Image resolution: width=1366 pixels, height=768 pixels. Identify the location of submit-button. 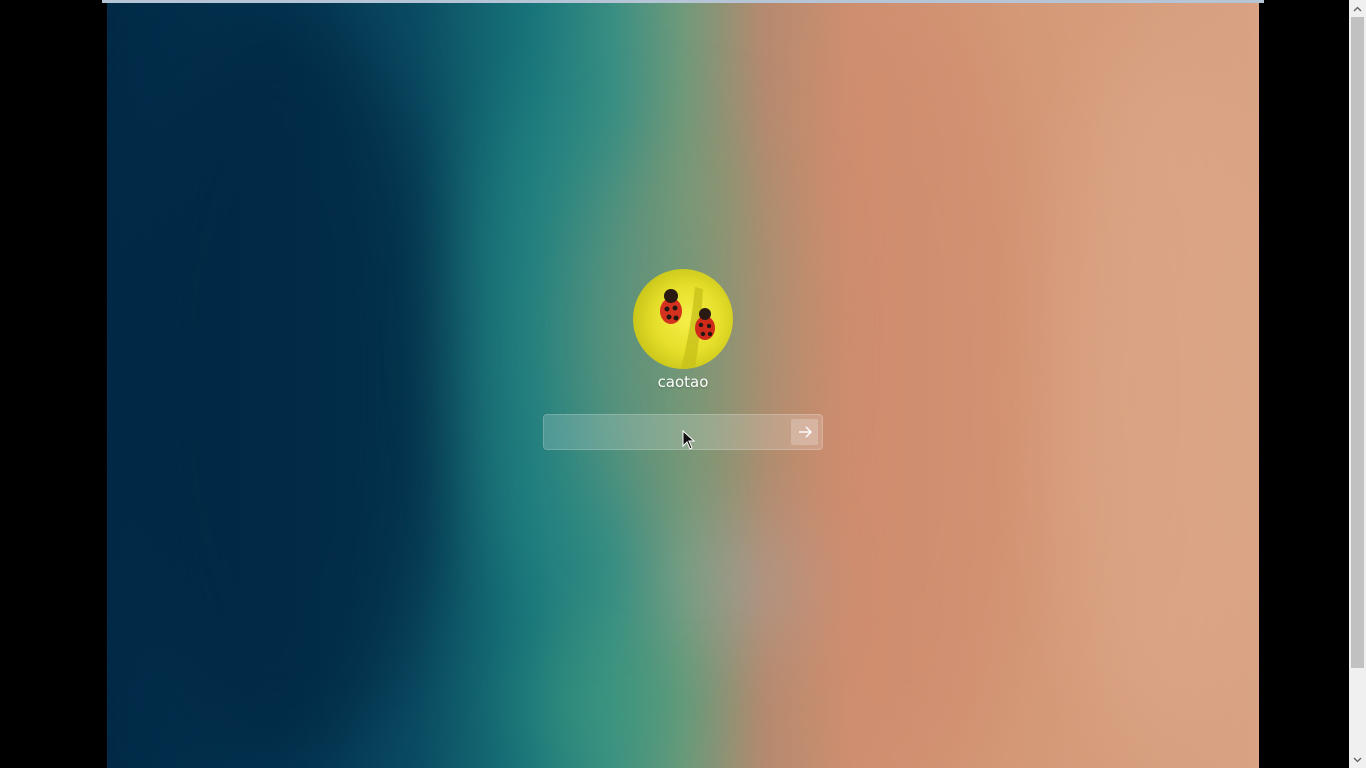
(804, 432).